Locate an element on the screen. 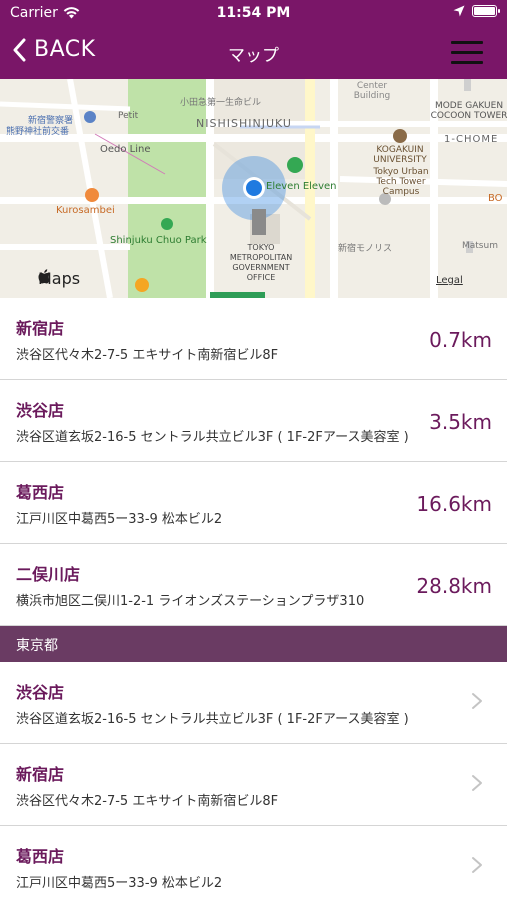 The width and height of the screenshot is (507, 900). map-label-monolith: 新宿モノリス is located at coordinates (365, 249).